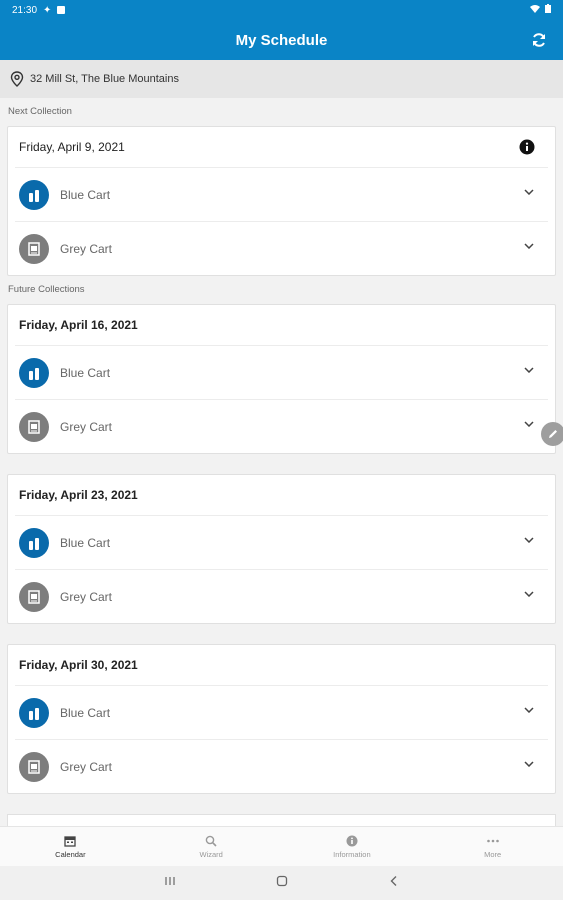 This screenshot has height=900, width=563. I want to click on refresh-button, so click(539, 40).